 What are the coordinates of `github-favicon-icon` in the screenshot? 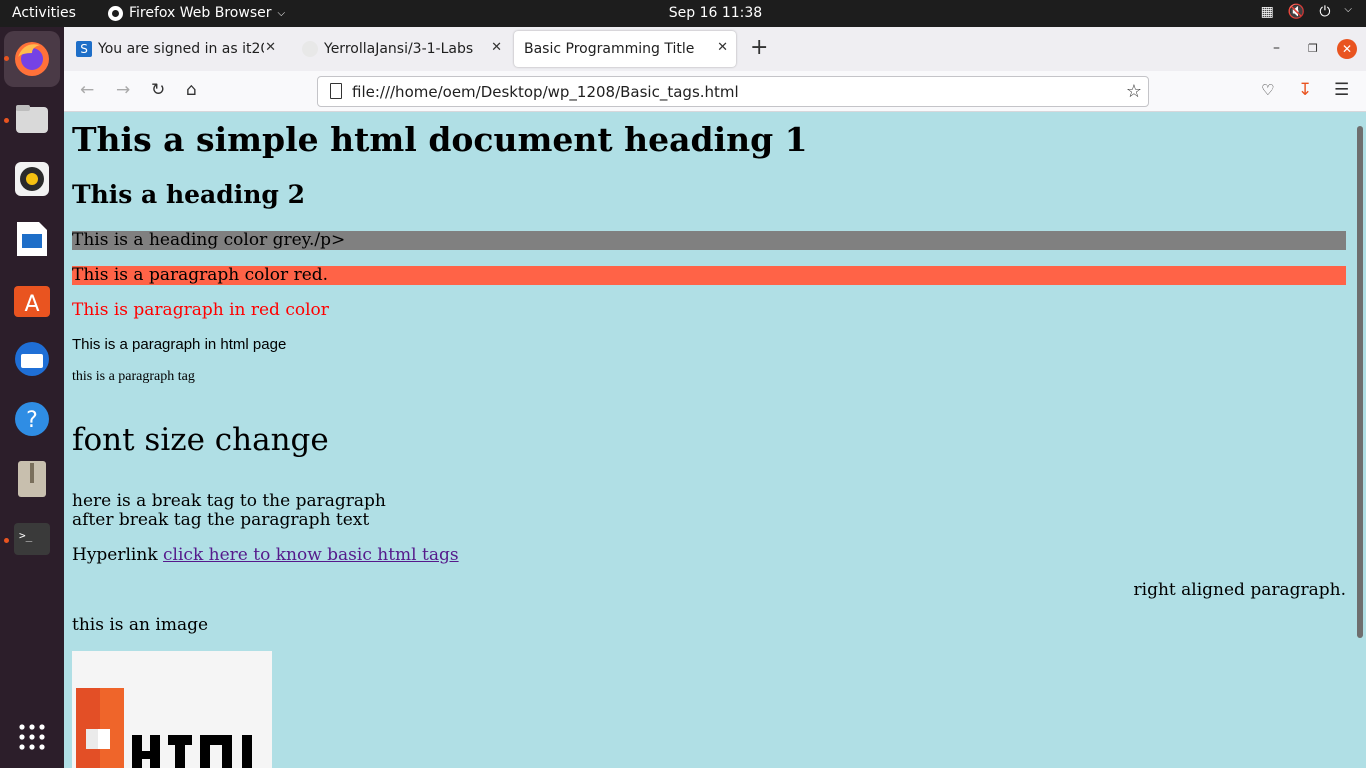 It's located at (310, 49).